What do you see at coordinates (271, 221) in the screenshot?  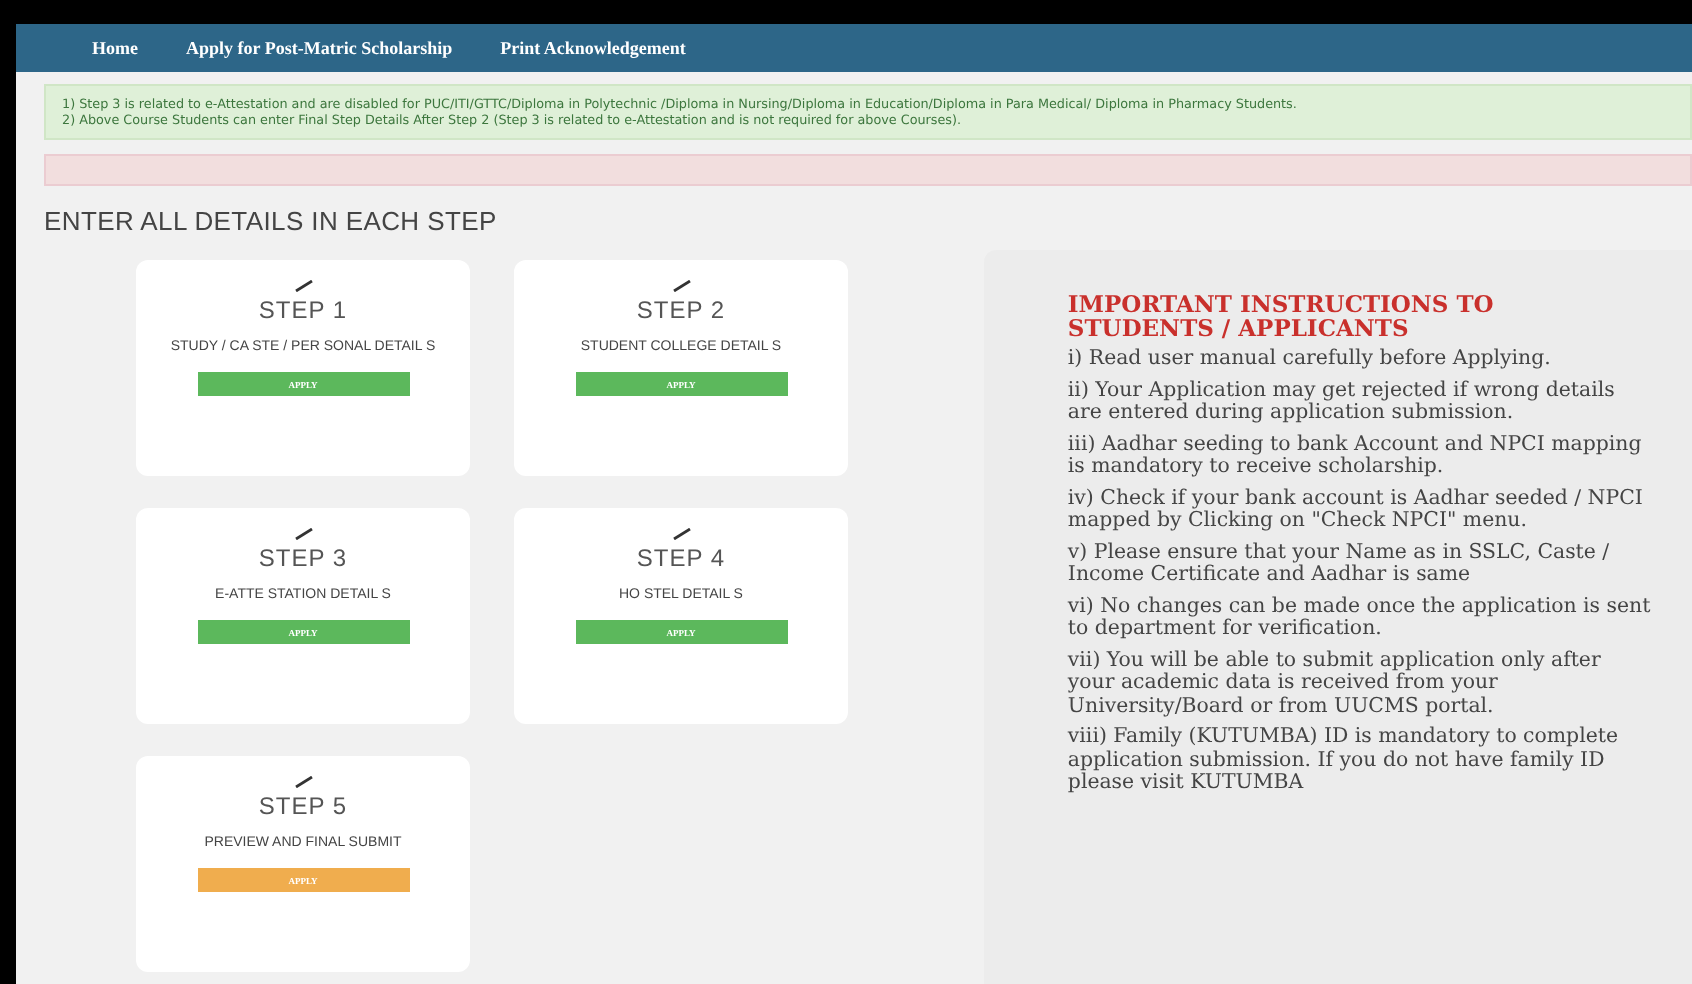 I see `page-heading: ENTER ALL DETAILS IN EACH STEP` at bounding box center [271, 221].